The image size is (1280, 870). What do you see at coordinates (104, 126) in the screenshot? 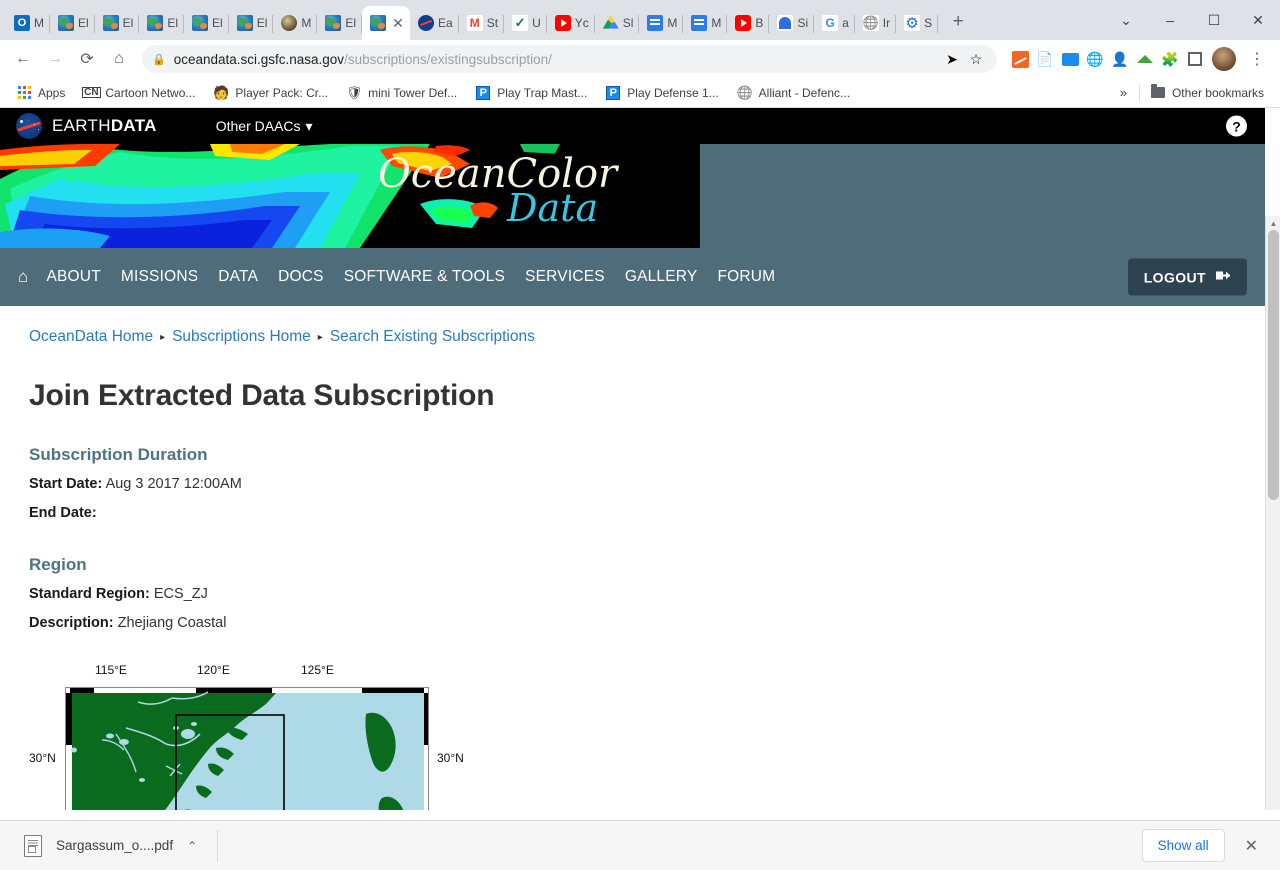
I see `earthdata-title: EARTHDATA` at bounding box center [104, 126].